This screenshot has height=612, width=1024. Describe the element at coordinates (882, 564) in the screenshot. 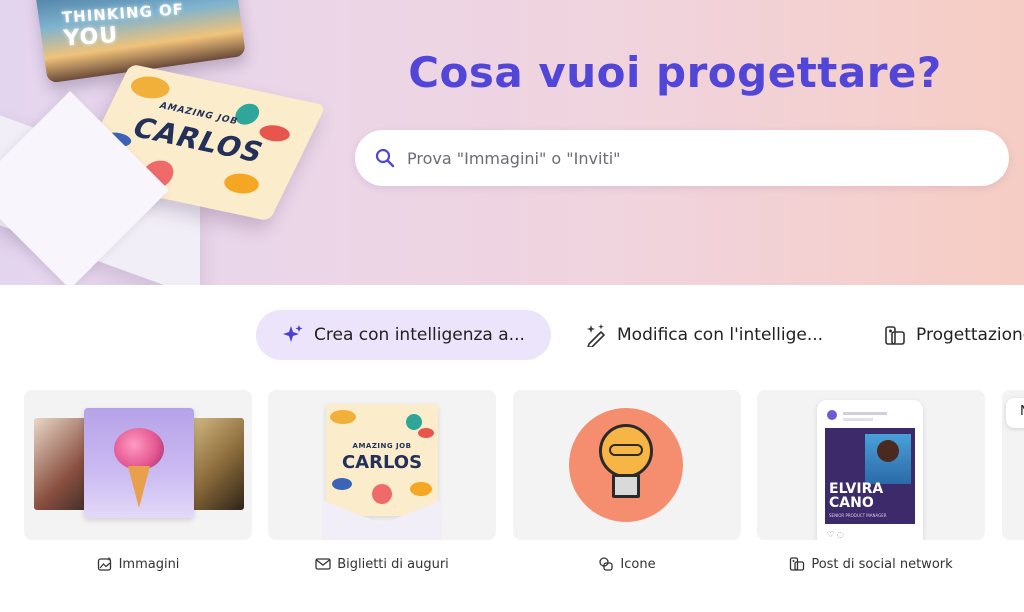

I see `category-label-text: Post di social network` at that location.